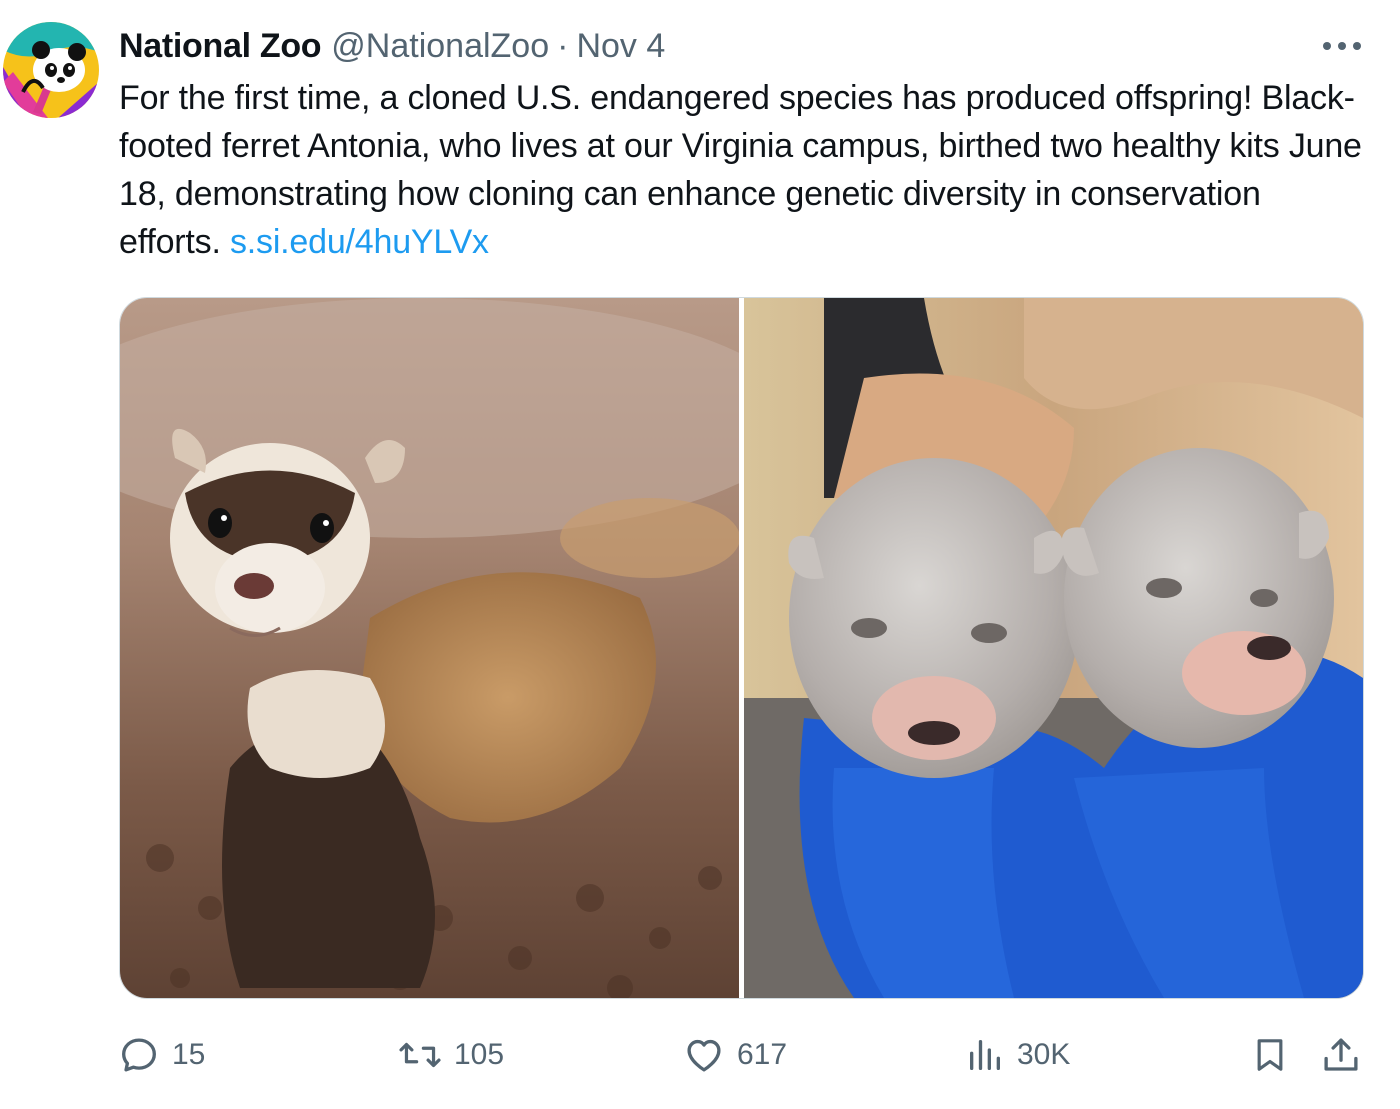 This screenshot has width=1400, height=1109. I want to click on bookmark-icon, so click(1270, 1055).